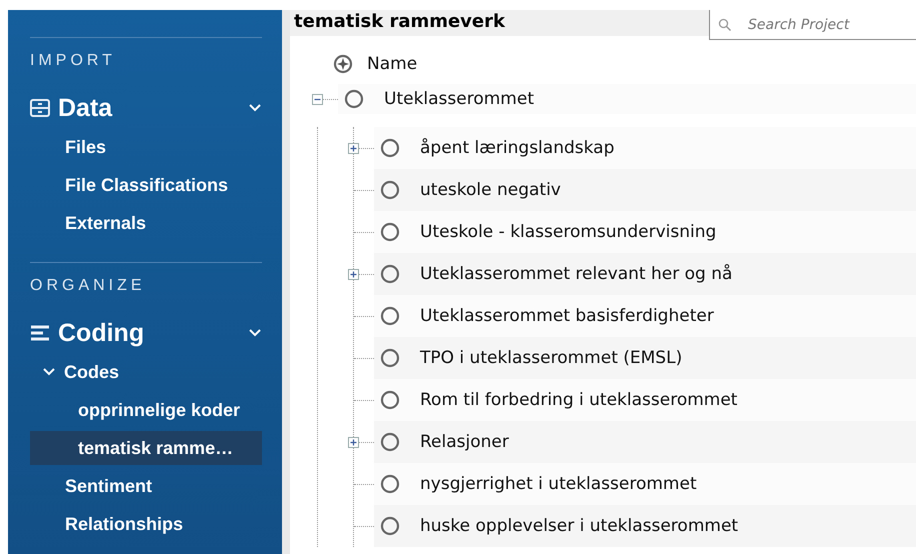 The image size is (916, 554). I want to click on tree-row: åpent læringslandskap, so click(645, 148).